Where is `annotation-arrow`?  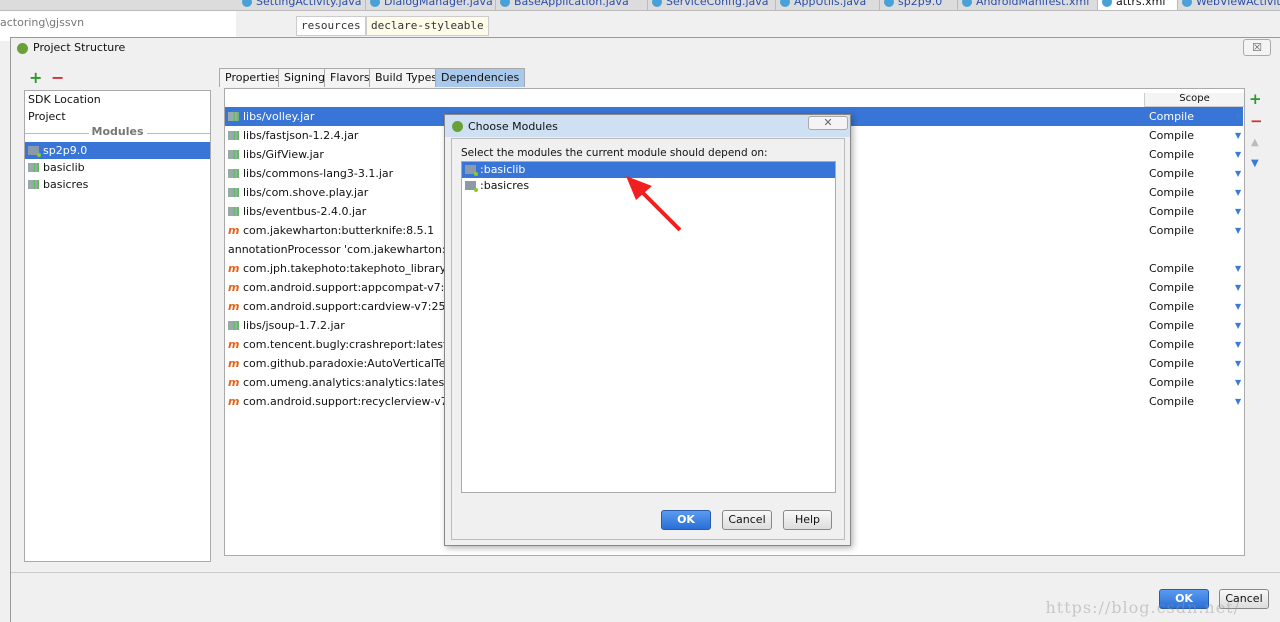 annotation-arrow is located at coordinates (654, 204).